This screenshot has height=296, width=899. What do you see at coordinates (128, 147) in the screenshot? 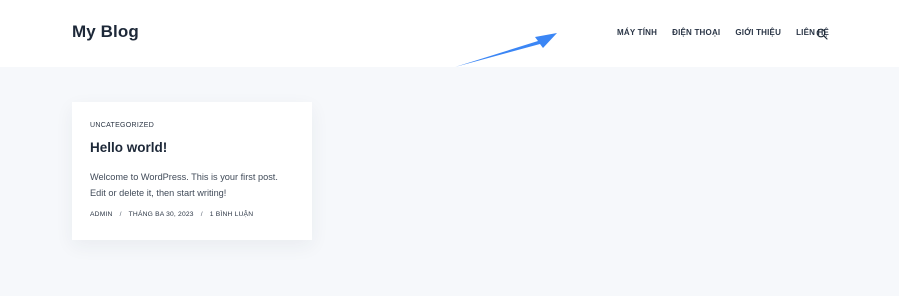
I see `post-title-link: Hello world!` at bounding box center [128, 147].